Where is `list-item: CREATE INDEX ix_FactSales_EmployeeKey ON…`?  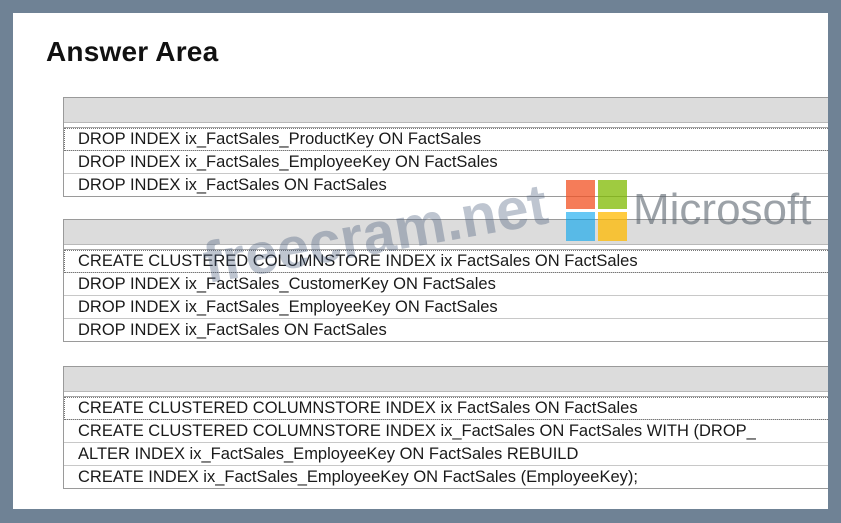
list-item: CREATE INDEX ix_FactSales_EmployeeKey ON… is located at coordinates (446, 477).